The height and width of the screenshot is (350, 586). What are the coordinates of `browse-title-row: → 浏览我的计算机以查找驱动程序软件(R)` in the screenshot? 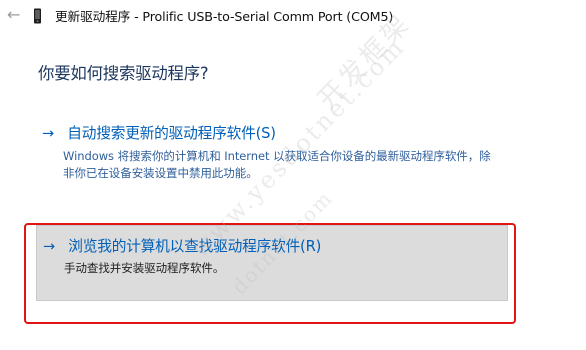 It's located at (182, 247).